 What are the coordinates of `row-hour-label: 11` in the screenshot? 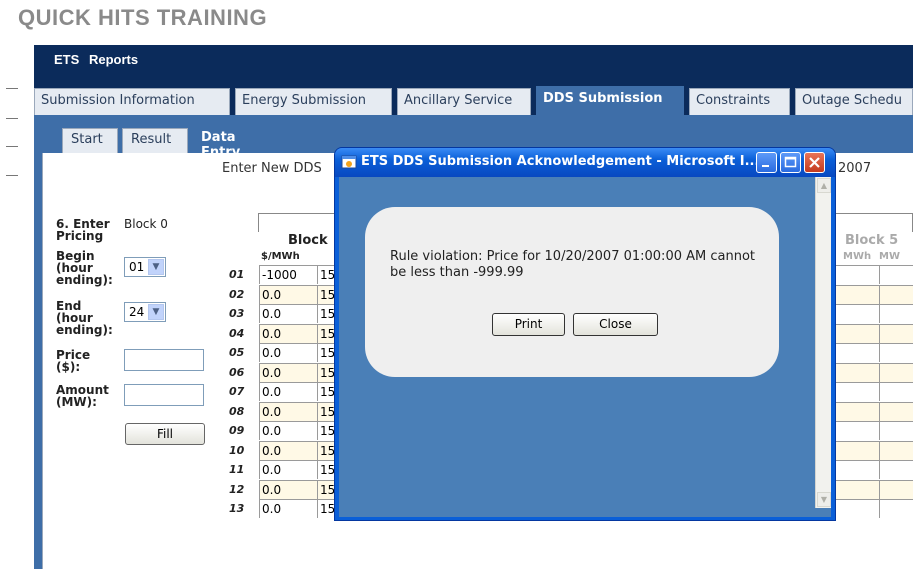 It's located at (237, 469).